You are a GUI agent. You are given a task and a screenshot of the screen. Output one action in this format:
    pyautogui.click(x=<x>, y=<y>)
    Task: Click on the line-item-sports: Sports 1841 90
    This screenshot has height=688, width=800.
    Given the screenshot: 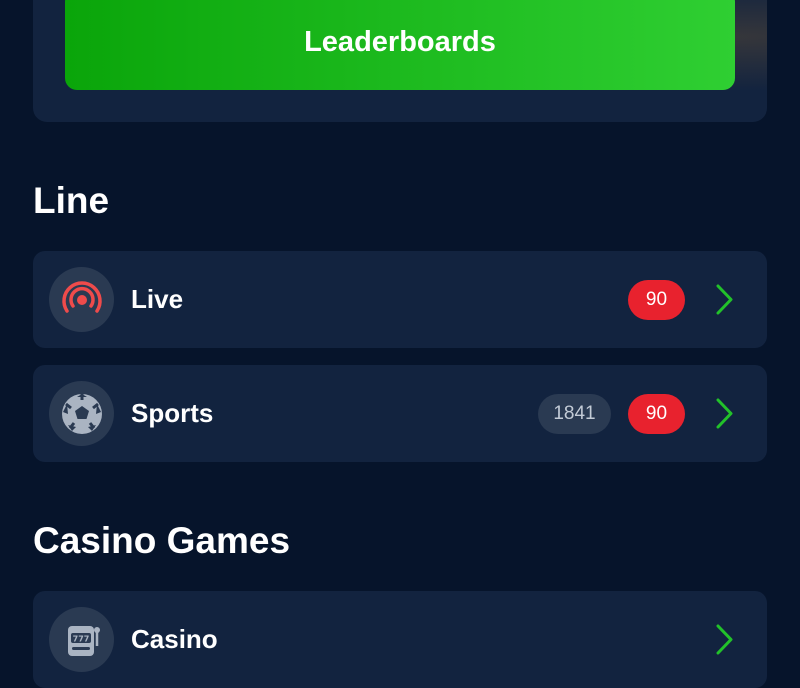 What is the action you would take?
    pyautogui.click(x=400, y=413)
    